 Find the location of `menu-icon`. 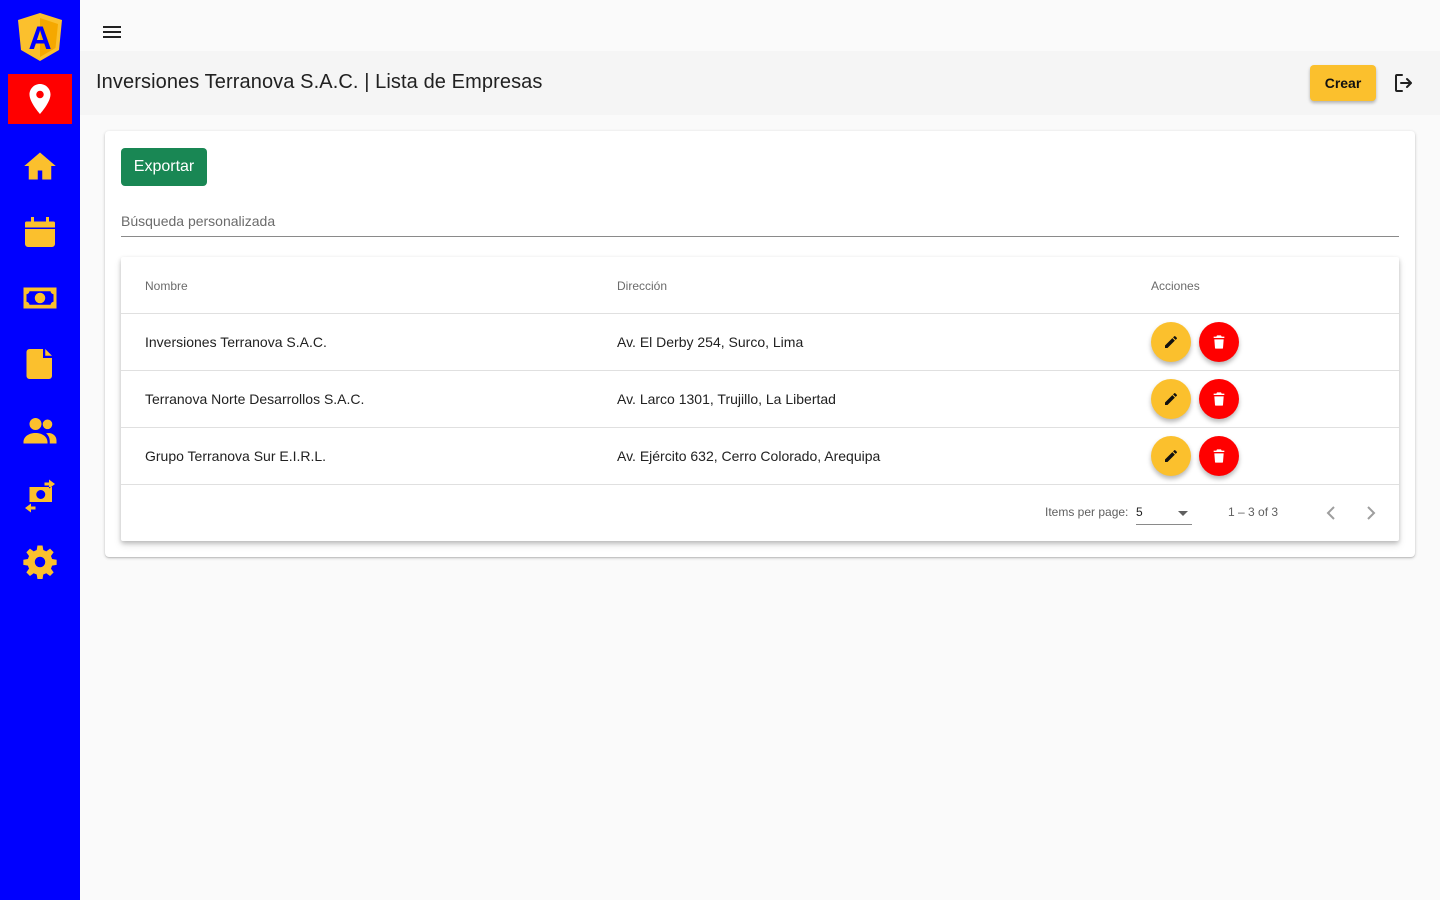

menu-icon is located at coordinates (112, 32).